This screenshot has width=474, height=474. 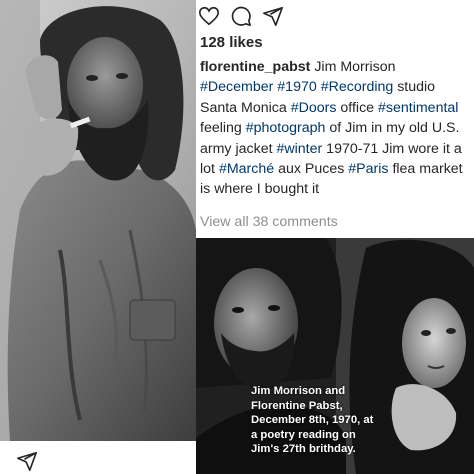 I want to click on hashtag-link: #1970, so click(x=296, y=87).